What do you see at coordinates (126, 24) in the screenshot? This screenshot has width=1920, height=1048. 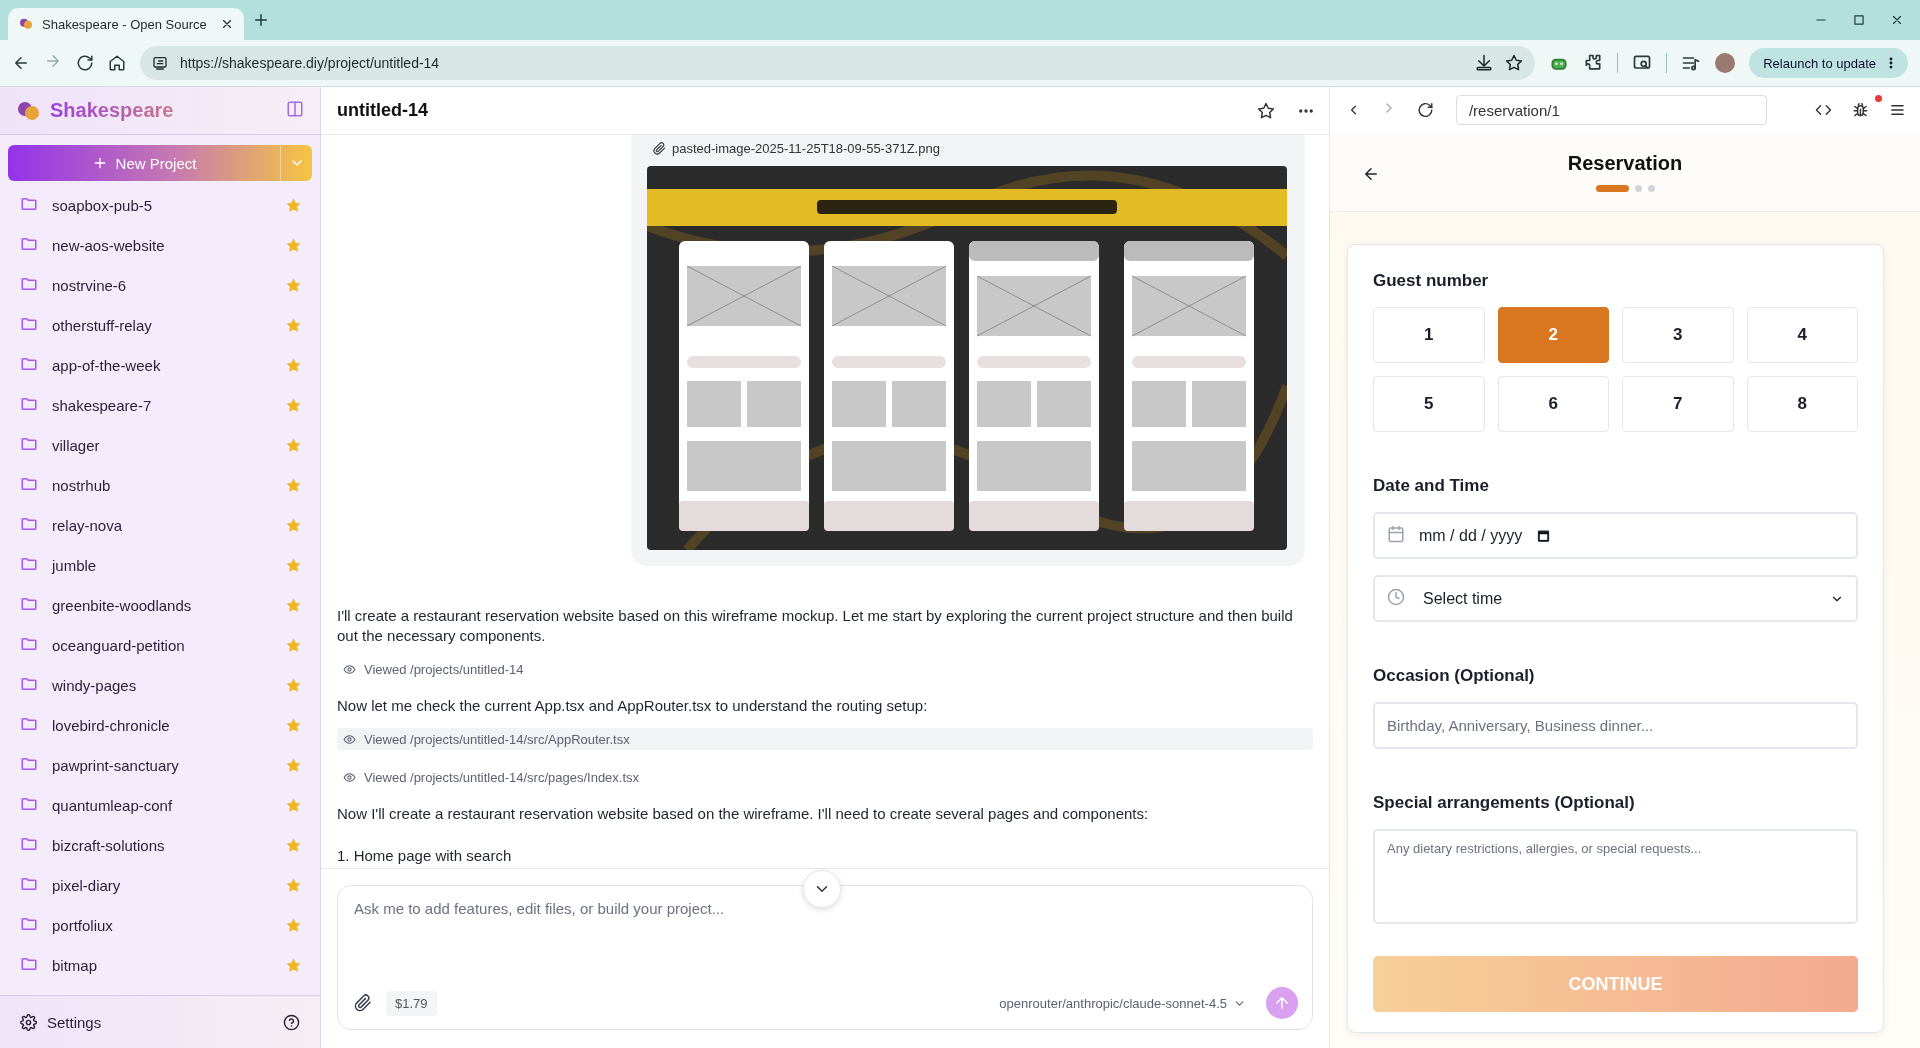 I see `browser-tab: Shakespeare - Open Source` at bounding box center [126, 24].